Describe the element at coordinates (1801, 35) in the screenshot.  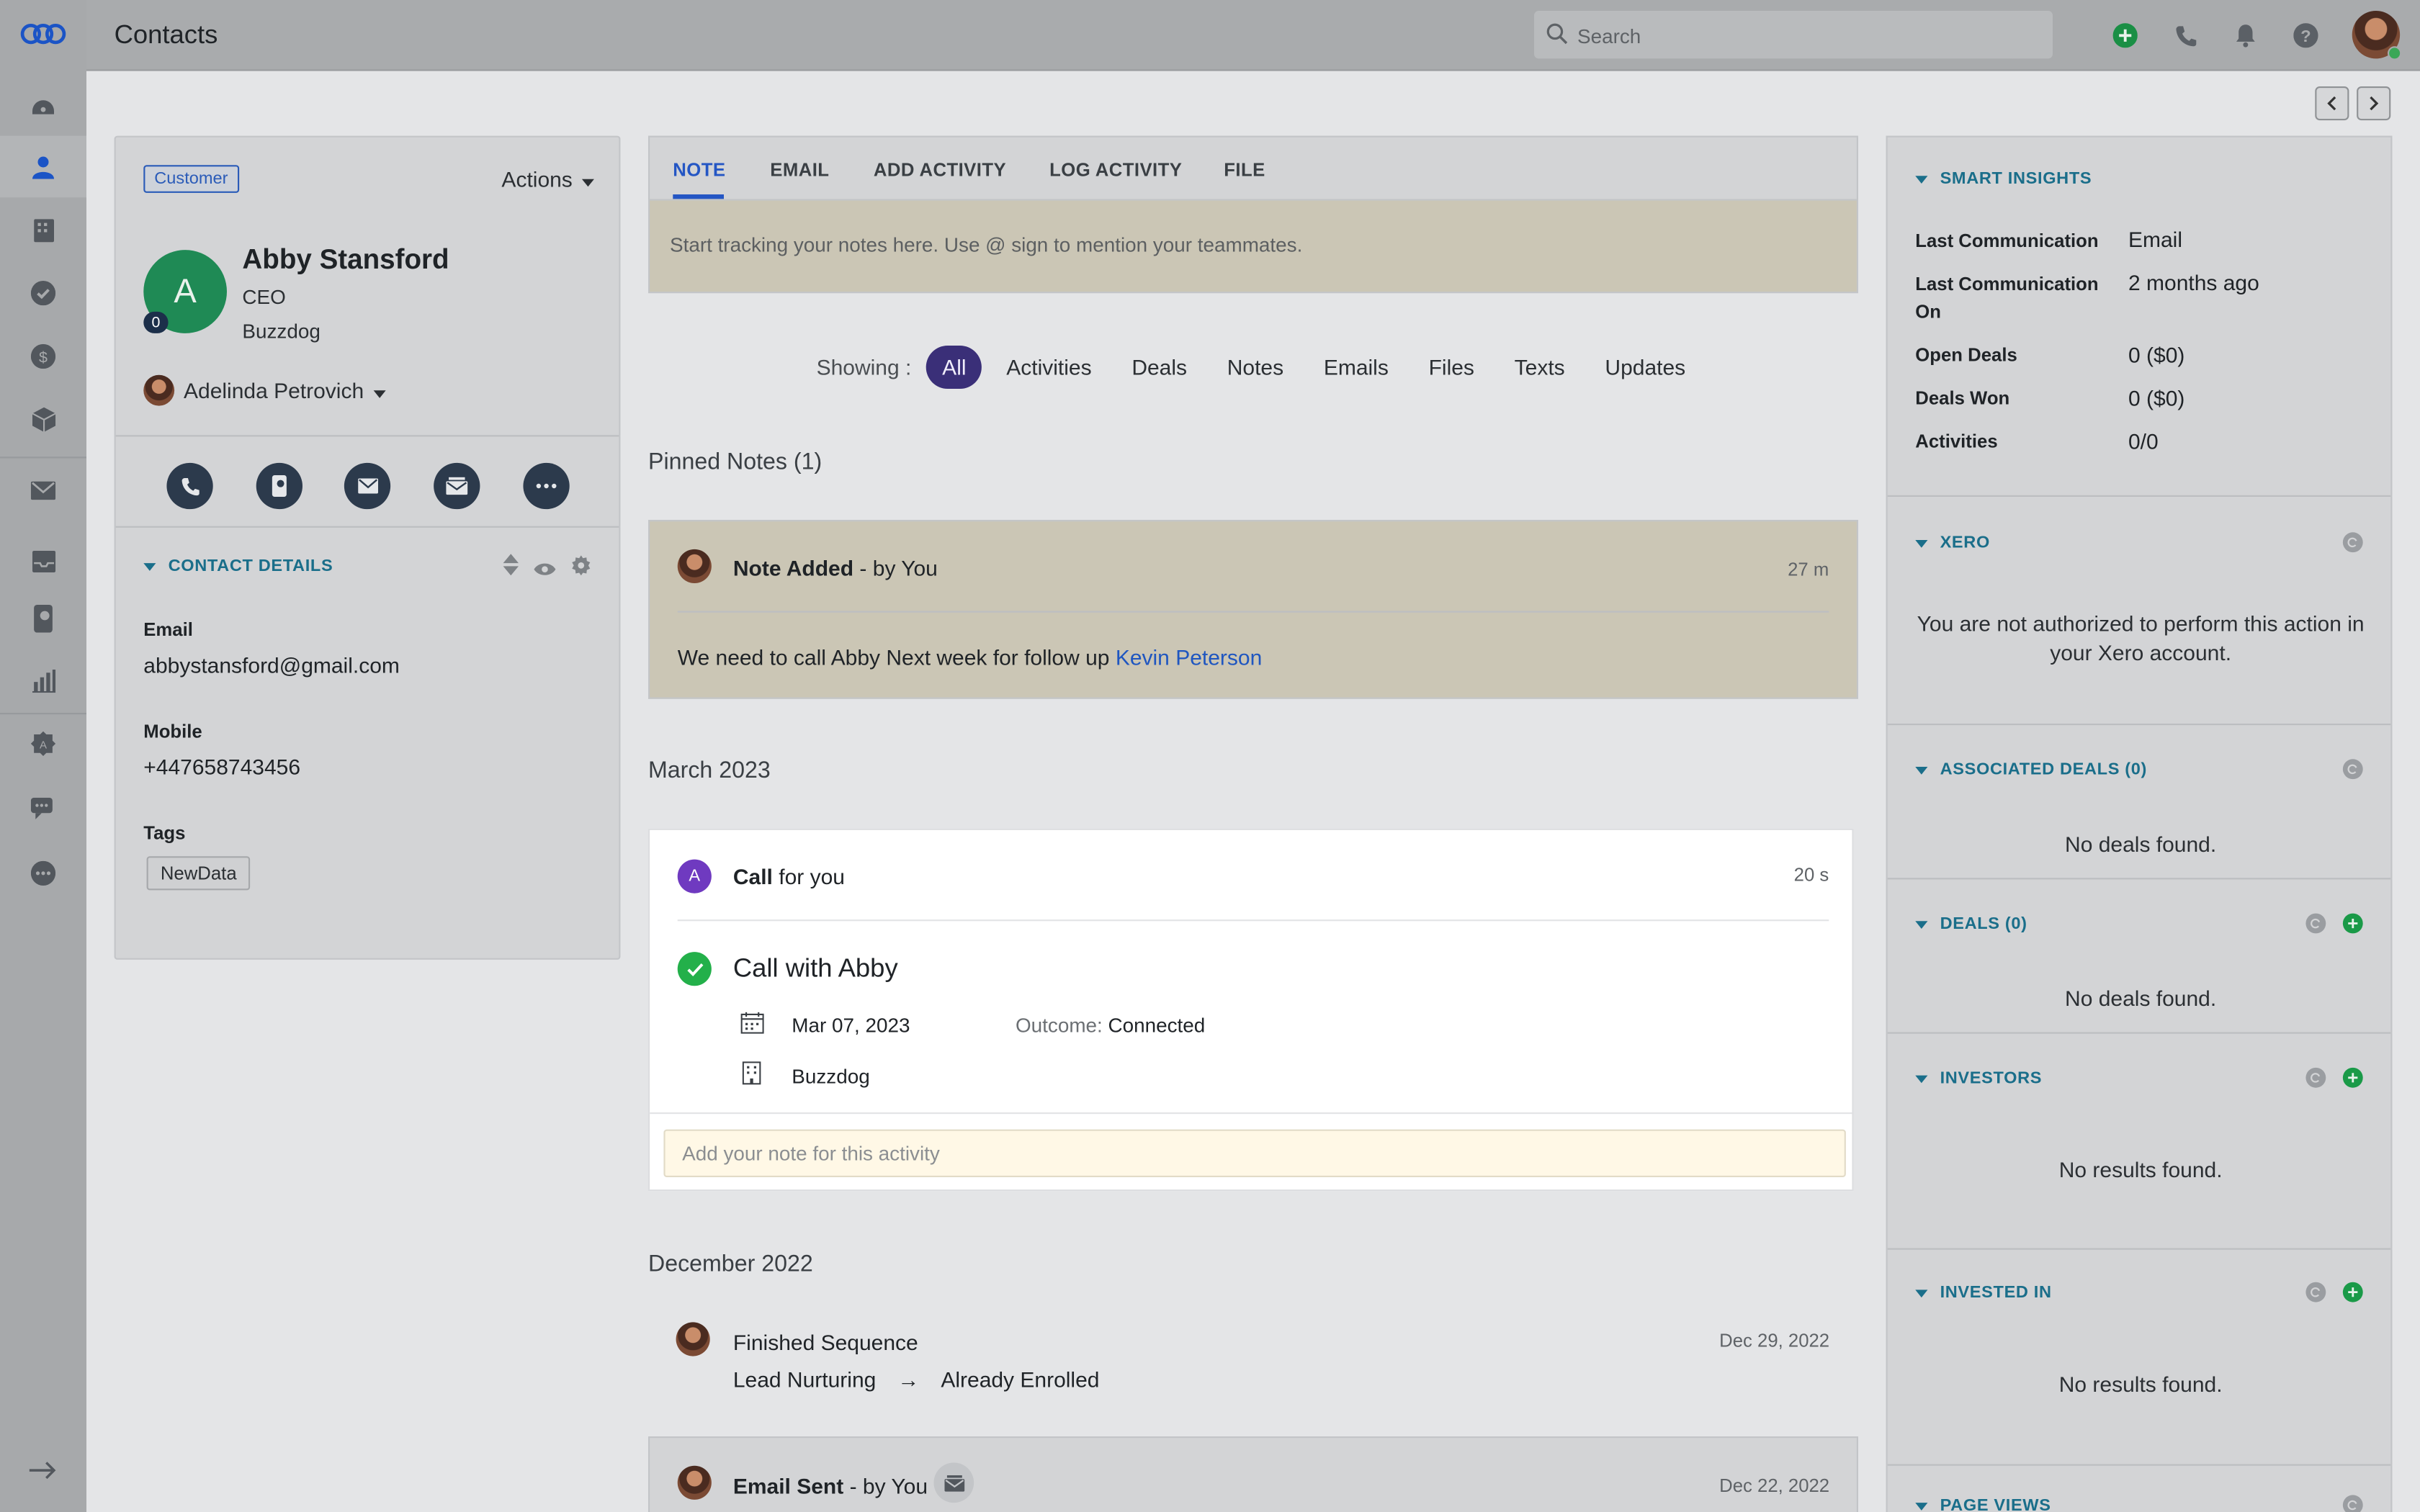
I see `search-input` at that location.